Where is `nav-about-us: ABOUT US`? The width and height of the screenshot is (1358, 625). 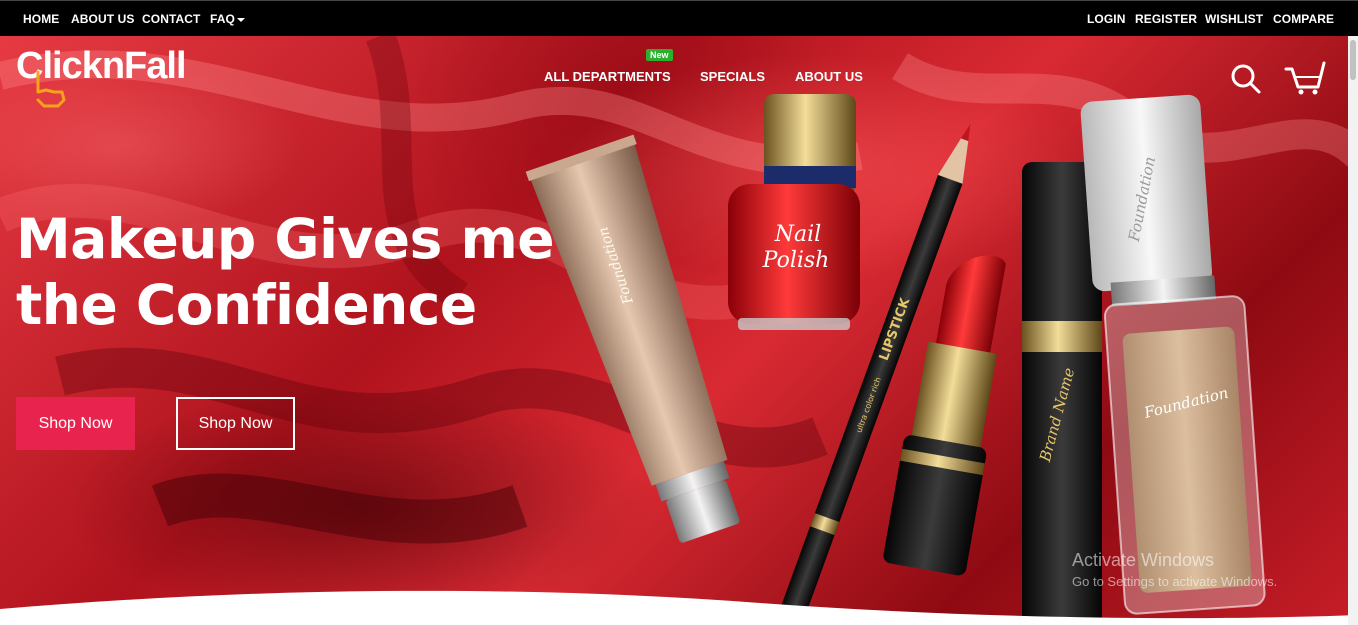 nav-about-us: ABOUT US is located at coordinates (829, 76).